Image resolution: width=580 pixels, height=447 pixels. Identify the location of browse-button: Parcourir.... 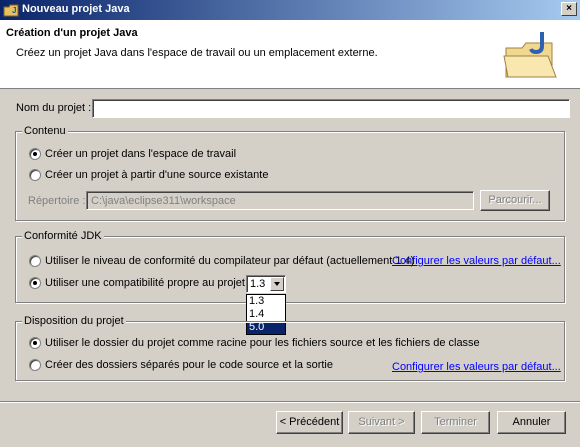
(515, 200).